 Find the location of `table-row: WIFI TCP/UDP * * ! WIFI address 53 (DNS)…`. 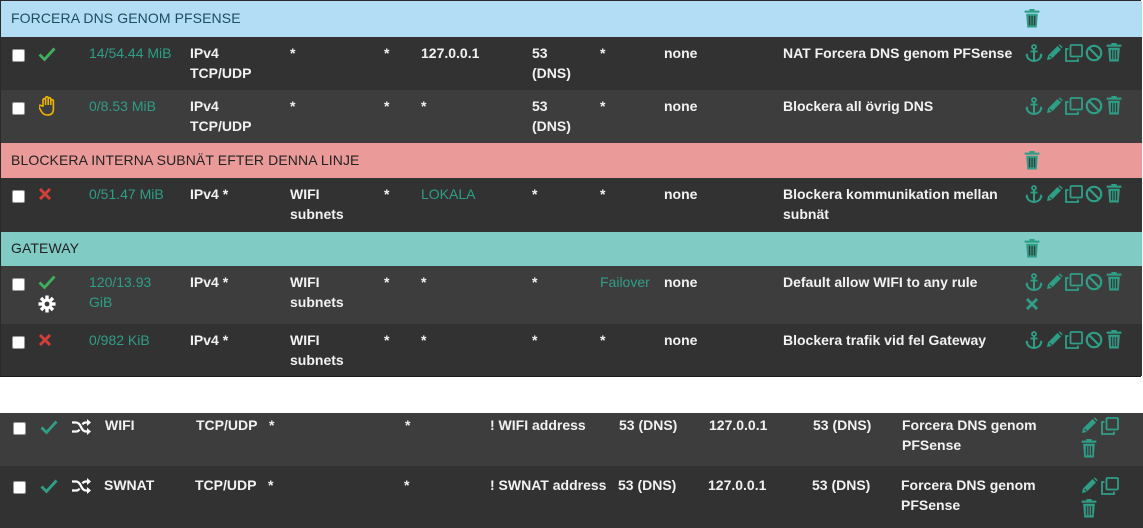

table-row: WIFI TCP/UDP * * ! WIFI address 53 (DNS)… is located at coordinates (571, 439).